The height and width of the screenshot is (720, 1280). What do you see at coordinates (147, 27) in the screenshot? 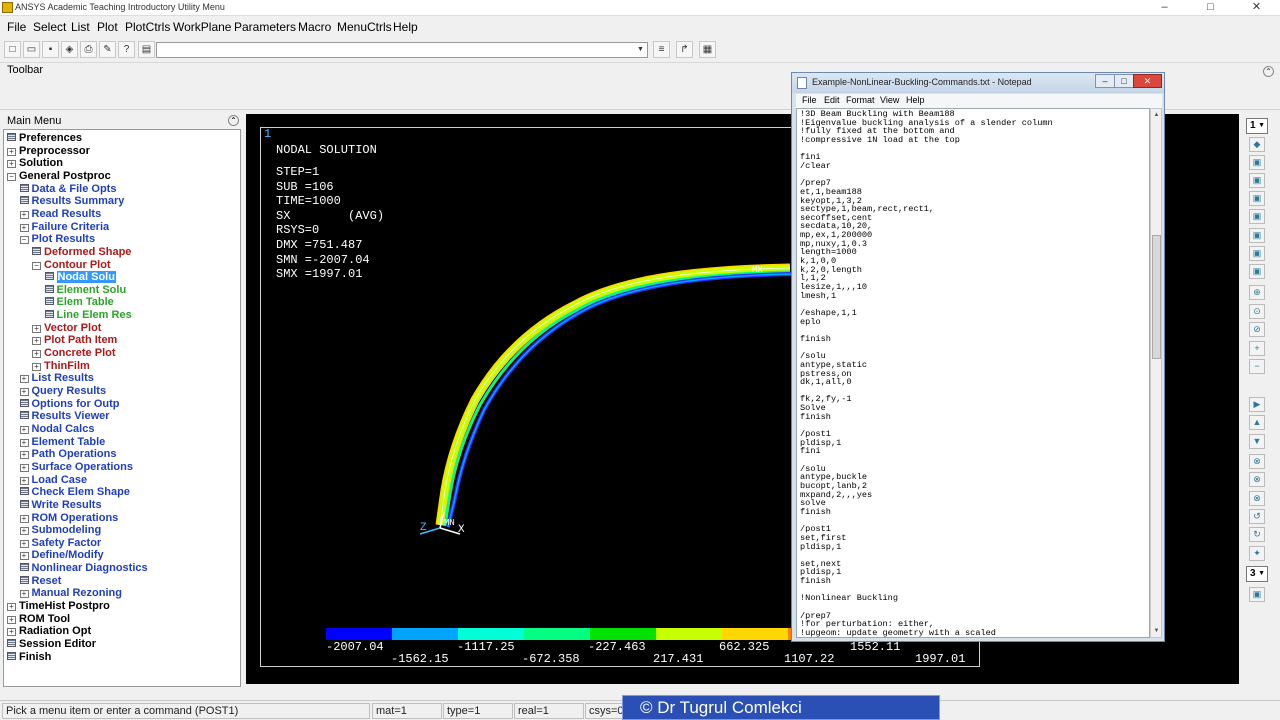
I see `menu-plotctrls: PlotCtrls` at bounding box center [147, 27].